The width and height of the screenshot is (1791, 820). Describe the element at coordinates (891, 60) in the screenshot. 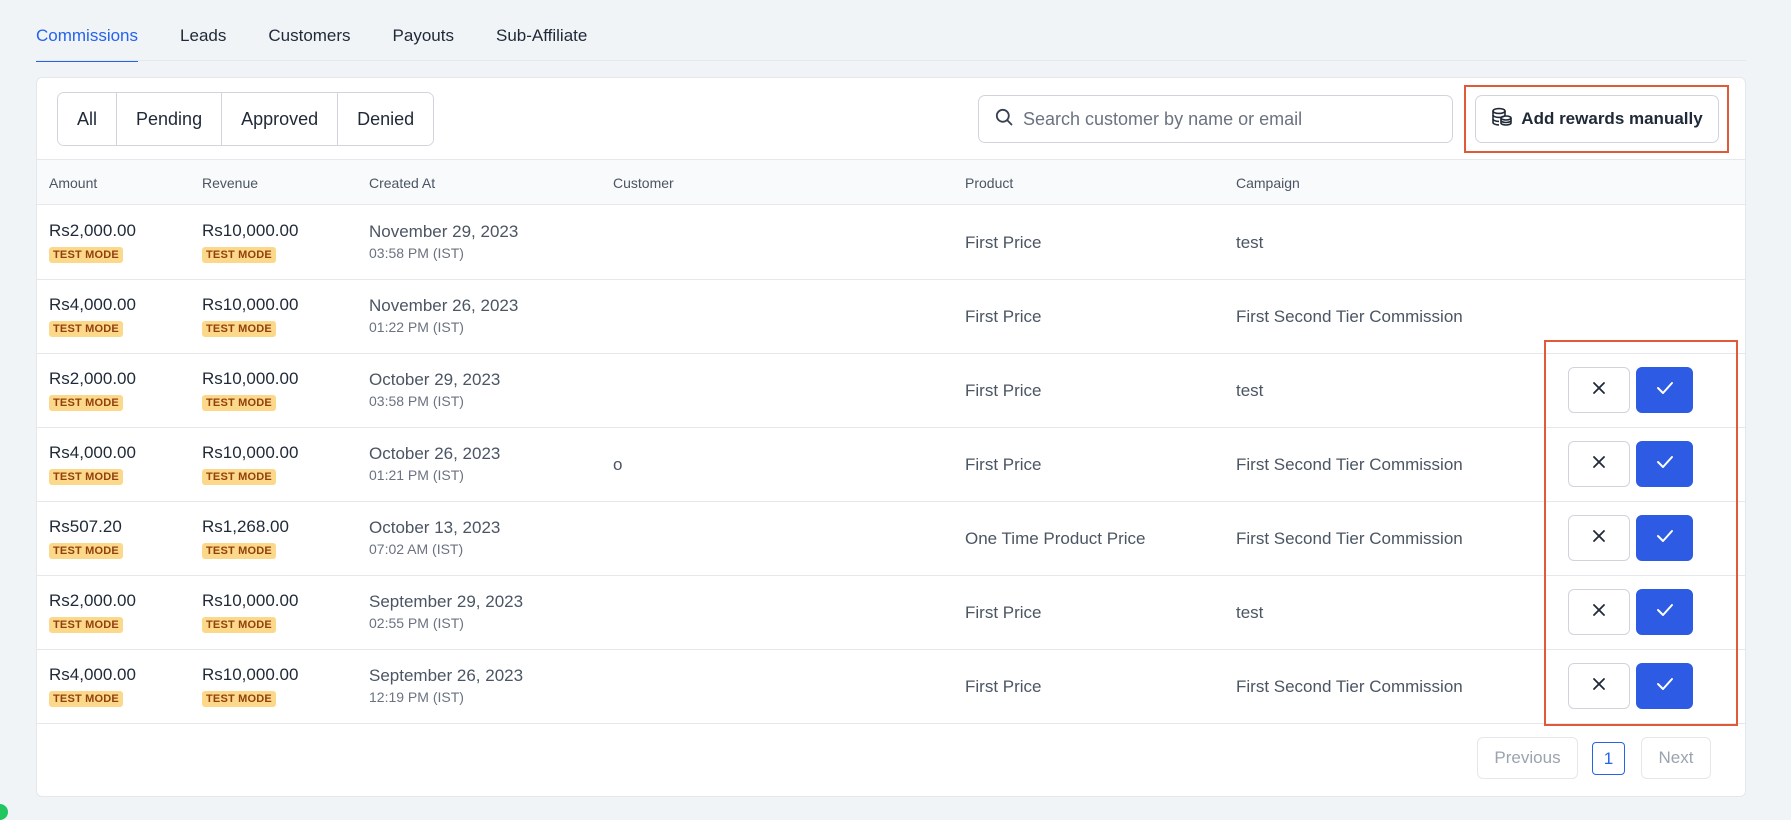

I see `tab-divider` at that location.